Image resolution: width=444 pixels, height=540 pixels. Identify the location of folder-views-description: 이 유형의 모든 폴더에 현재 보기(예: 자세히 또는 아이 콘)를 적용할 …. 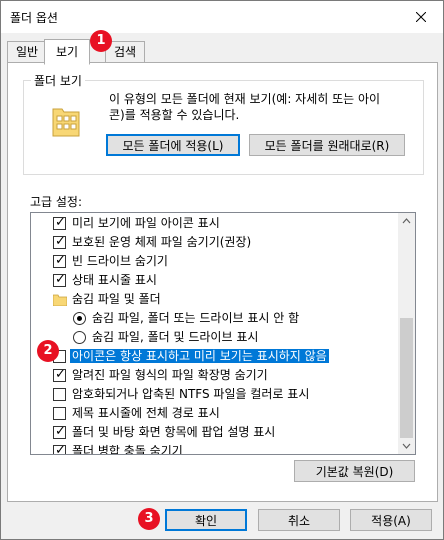
(259, 107).